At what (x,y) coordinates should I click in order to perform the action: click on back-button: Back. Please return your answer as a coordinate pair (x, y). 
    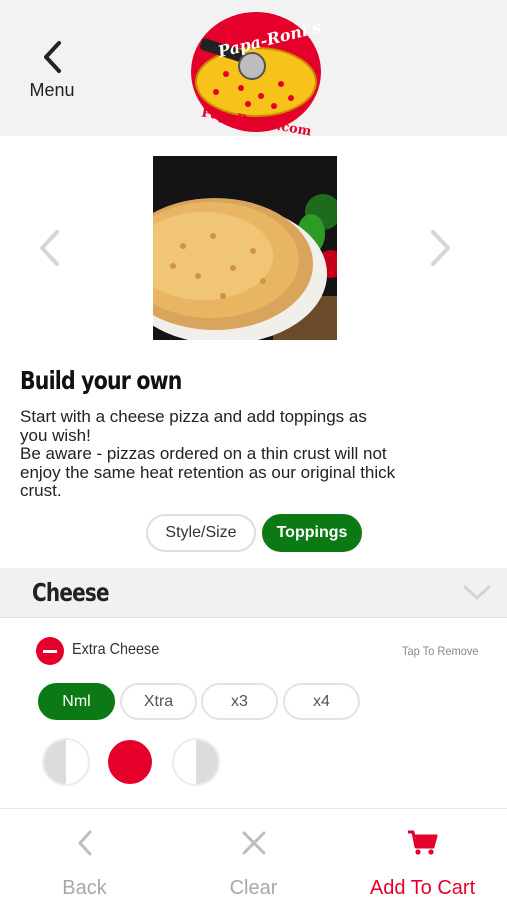
    Looking at the image, I should click on (84, 854).